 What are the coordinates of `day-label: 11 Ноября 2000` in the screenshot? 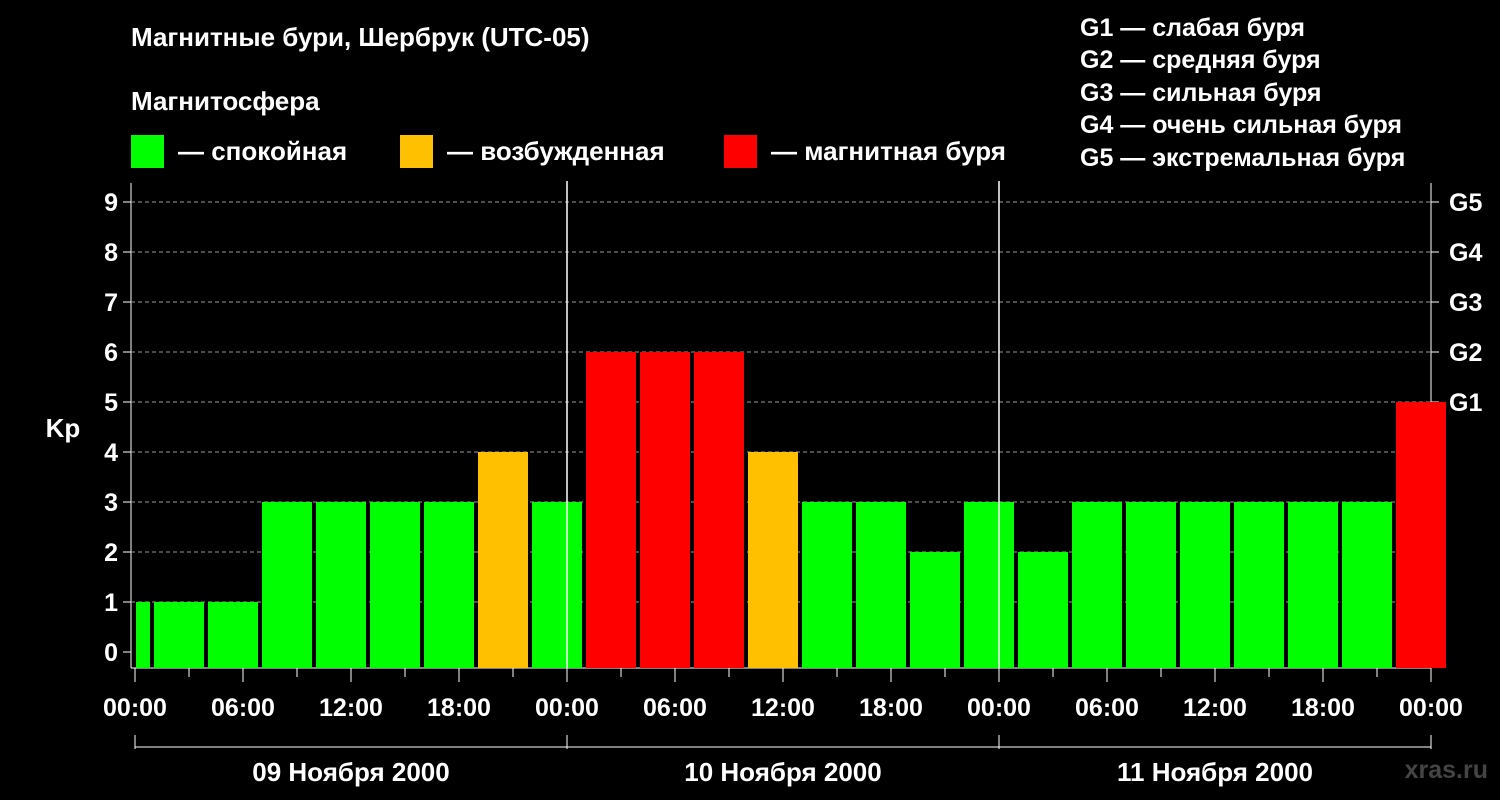 It's located at (1215, 772).